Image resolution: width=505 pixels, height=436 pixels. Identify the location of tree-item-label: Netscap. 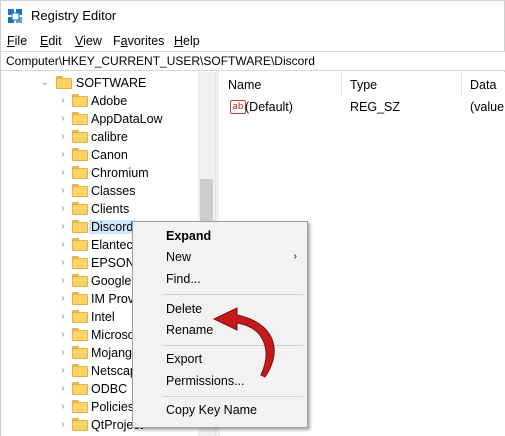
(114, 371).